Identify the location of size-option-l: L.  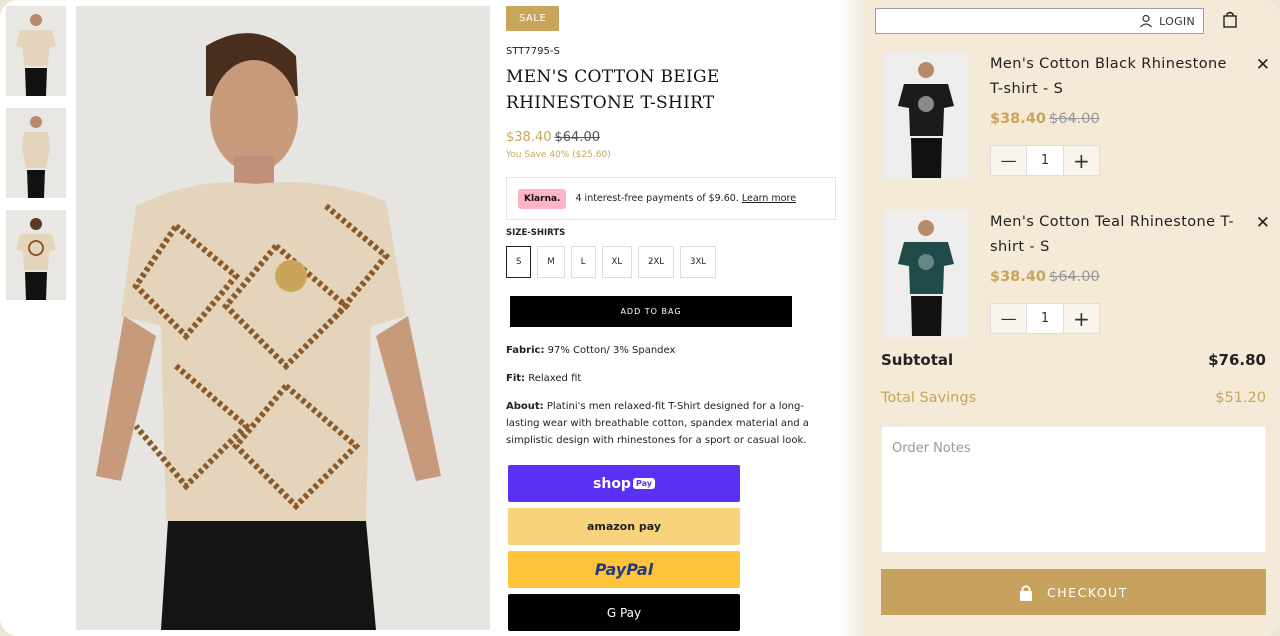
(583, 262).